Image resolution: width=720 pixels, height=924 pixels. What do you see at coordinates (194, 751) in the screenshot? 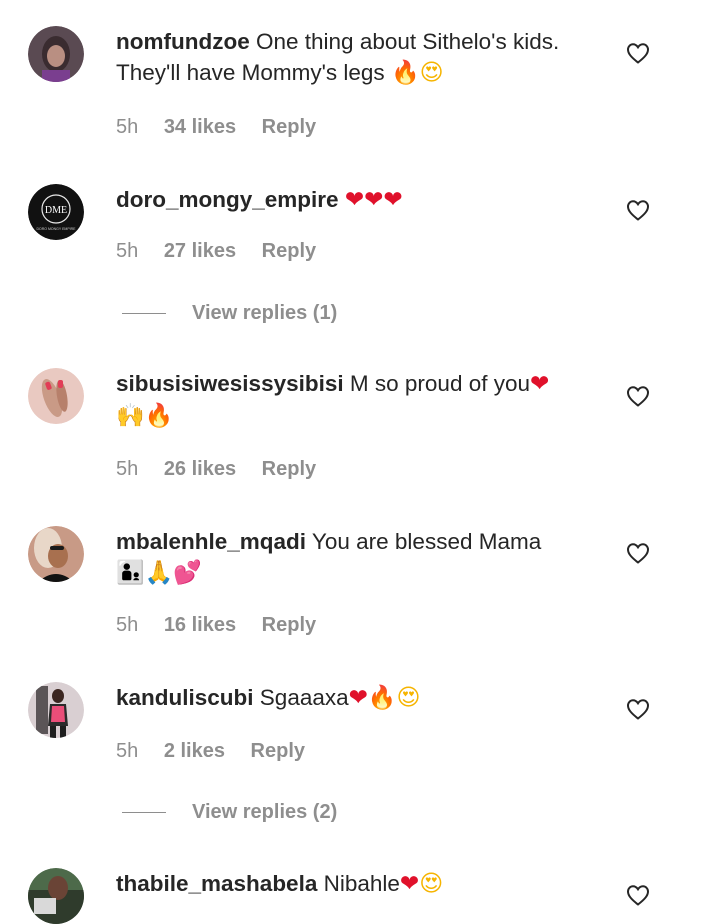
I see `comment-likes: 2 likes` at bounding box center [194, 751].